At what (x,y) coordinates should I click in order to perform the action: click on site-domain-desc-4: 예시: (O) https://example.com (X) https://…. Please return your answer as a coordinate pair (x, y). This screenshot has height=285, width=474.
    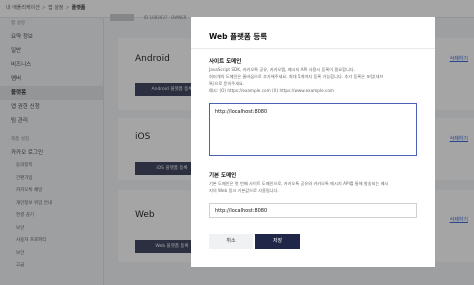
    Looking at the image, I should click on (271, 90).